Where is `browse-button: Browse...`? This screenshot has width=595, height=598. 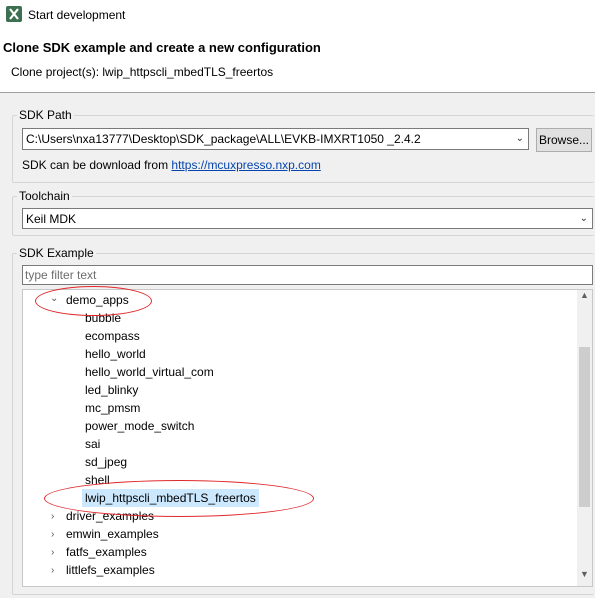 browse-button: Browse... is located at coordinates (564, 140).